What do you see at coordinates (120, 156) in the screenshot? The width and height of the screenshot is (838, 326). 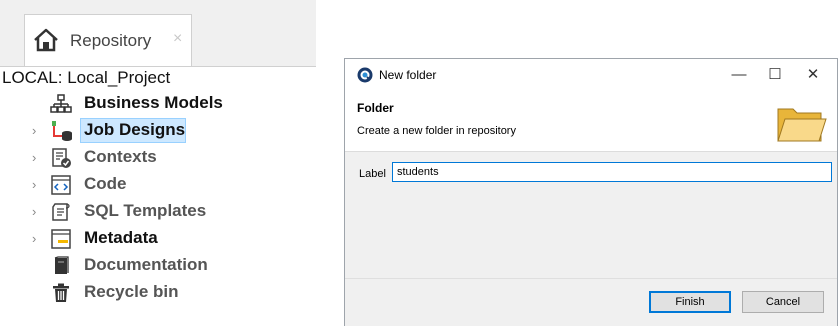 I see `tree-item-label: Contexts` at bounding box center [120, 156].